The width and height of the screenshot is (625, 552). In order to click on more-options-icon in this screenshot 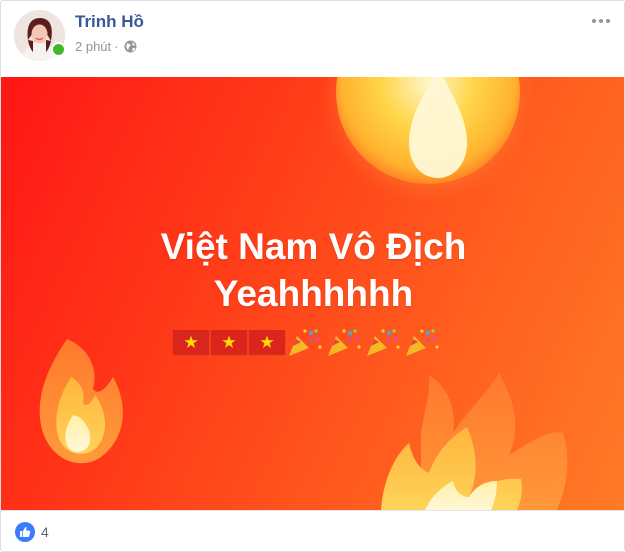, I will do `click(601, 21)`.